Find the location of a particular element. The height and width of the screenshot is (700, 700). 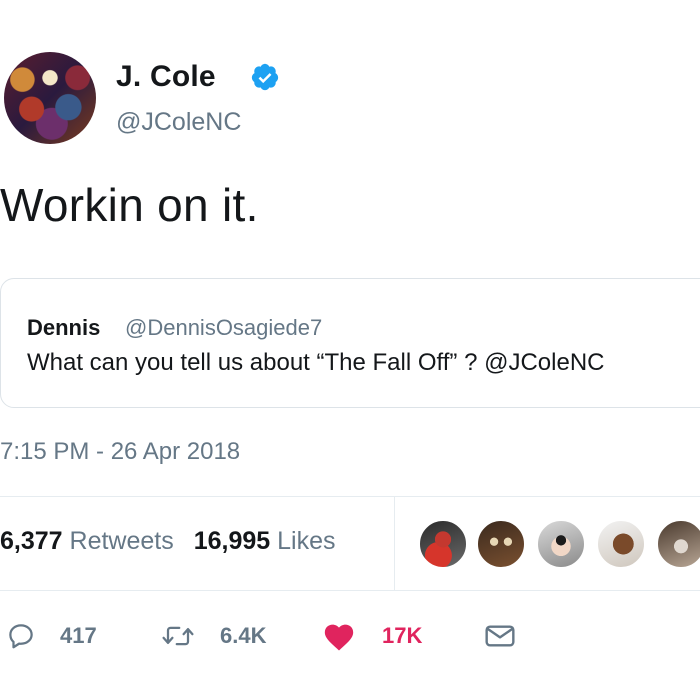

retweet-button: 6.4K is located at coordinates (213, 636).